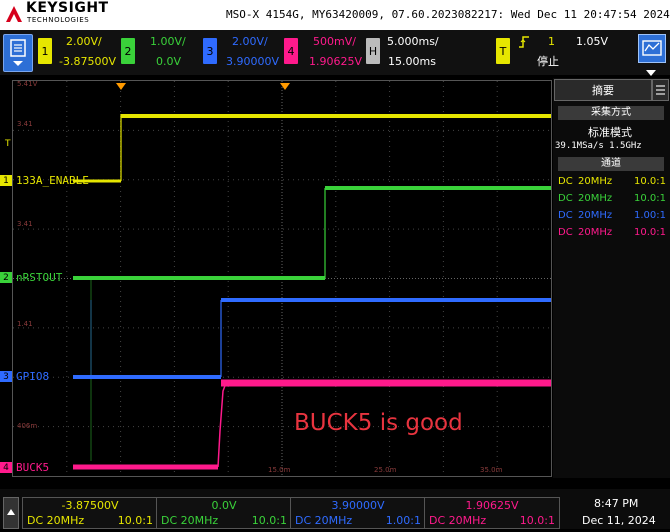 This screenshot has height=532, width=670. Describe the element at coordinates (524, 42) in the screenshot. I see `rising-edge-icon` at that location.